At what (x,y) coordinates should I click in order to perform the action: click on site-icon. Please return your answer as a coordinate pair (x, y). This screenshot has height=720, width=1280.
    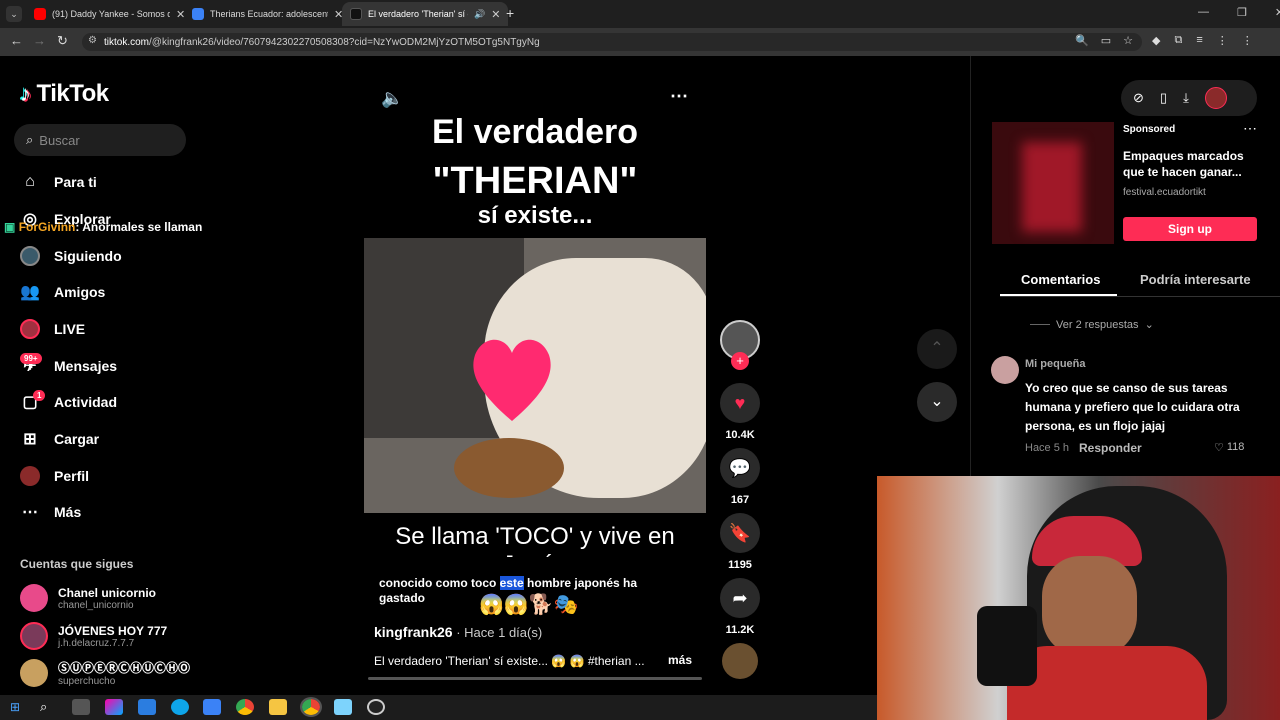
    Looking at the image, I should click on (198, 14).